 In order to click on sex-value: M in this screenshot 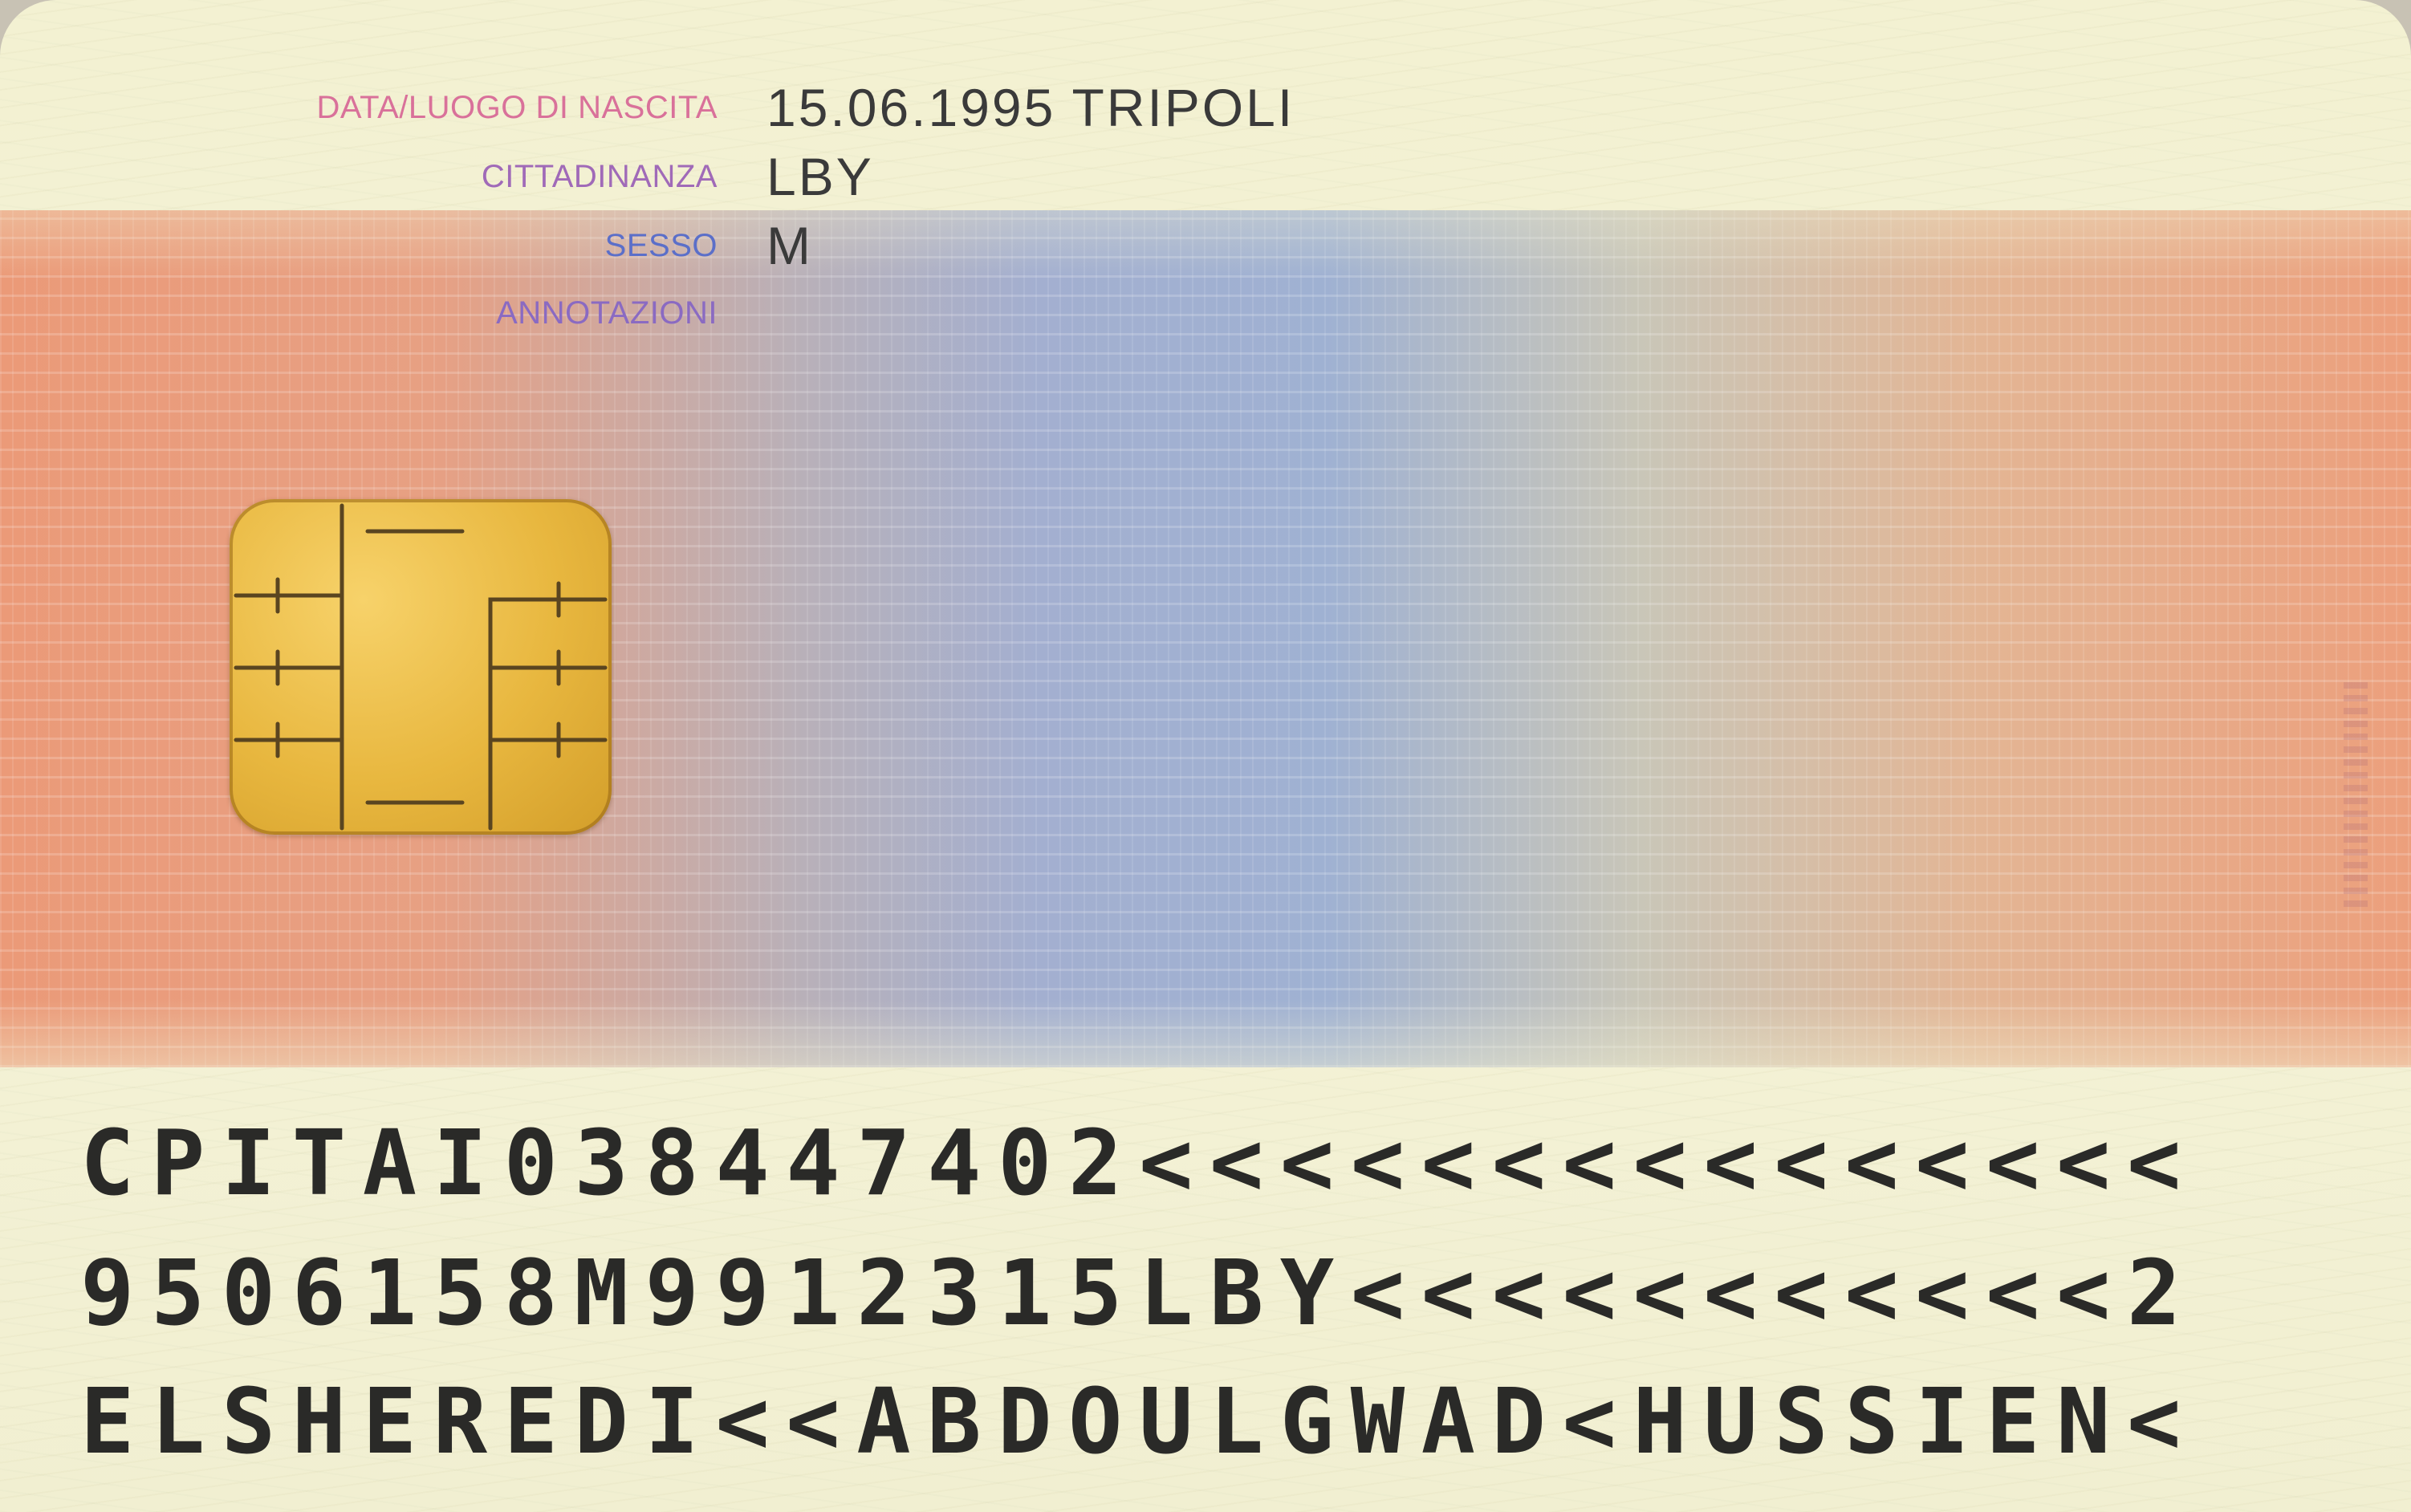, I will do `click(789, 246)`.